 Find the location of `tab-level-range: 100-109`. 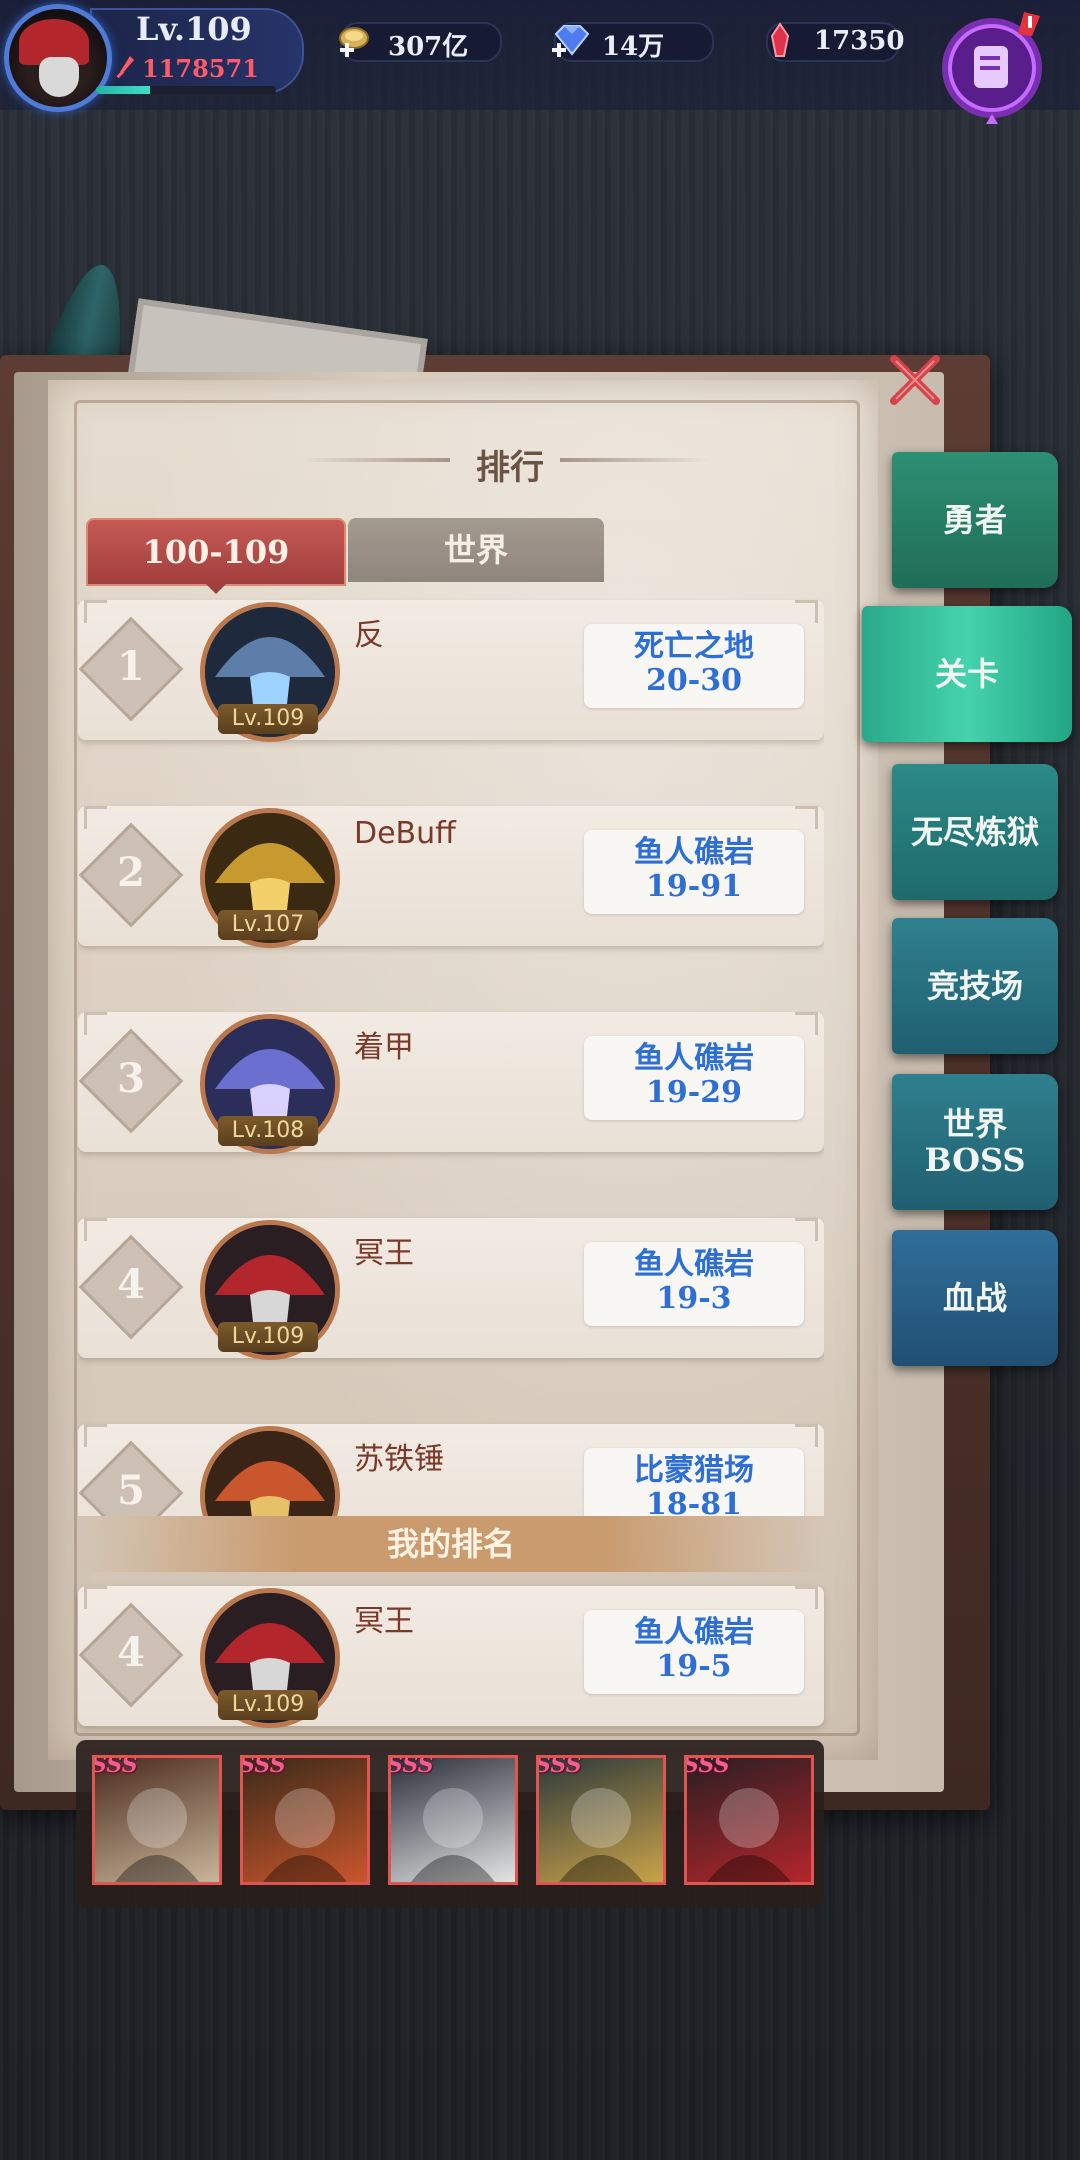

tab-level-range: 100-109 is located at coordinates (216, 556).